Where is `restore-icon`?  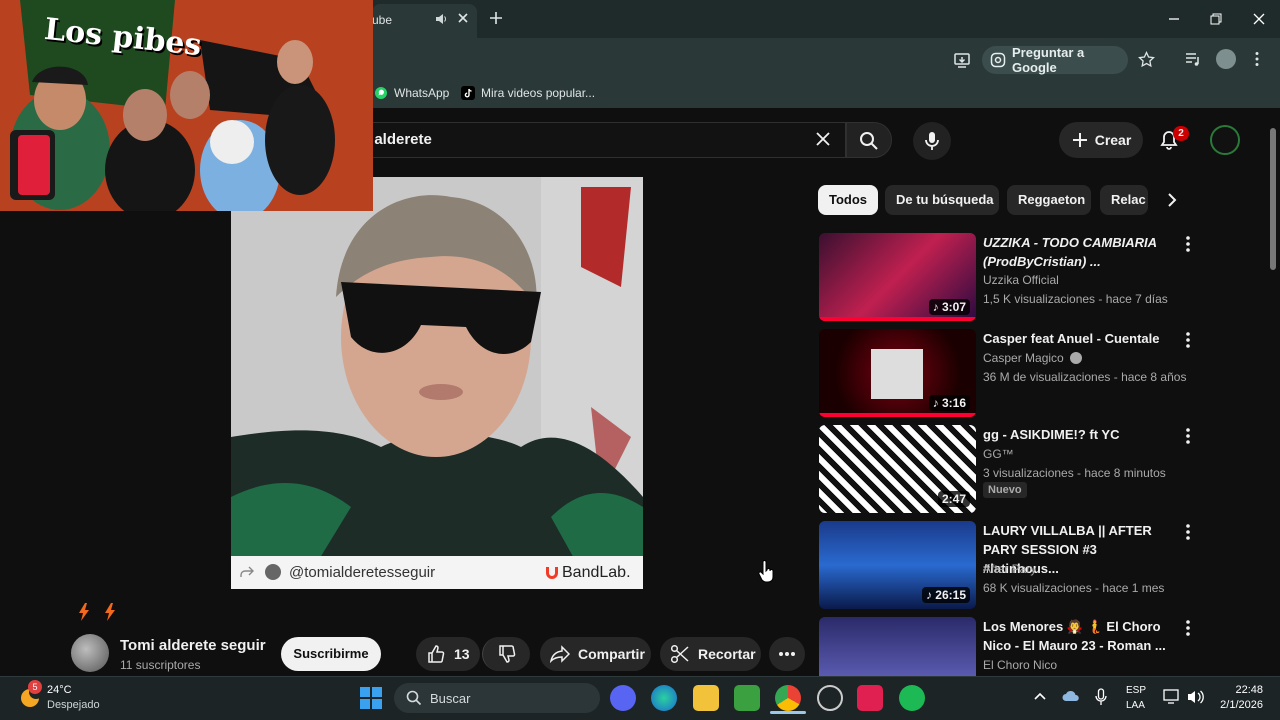 restore-icon is located at coordinates (1216, 19).